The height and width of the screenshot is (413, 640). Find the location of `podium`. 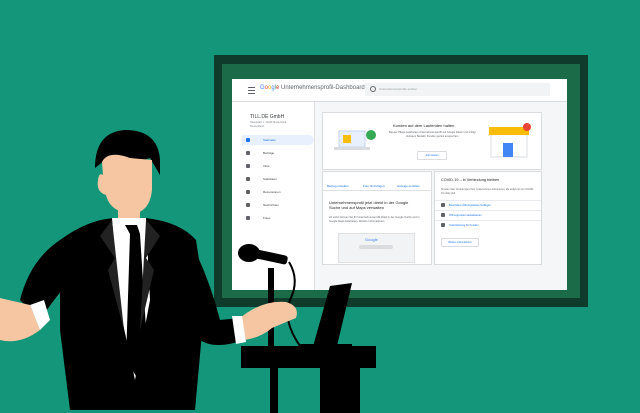

podium is located at coordinates (308, 340).